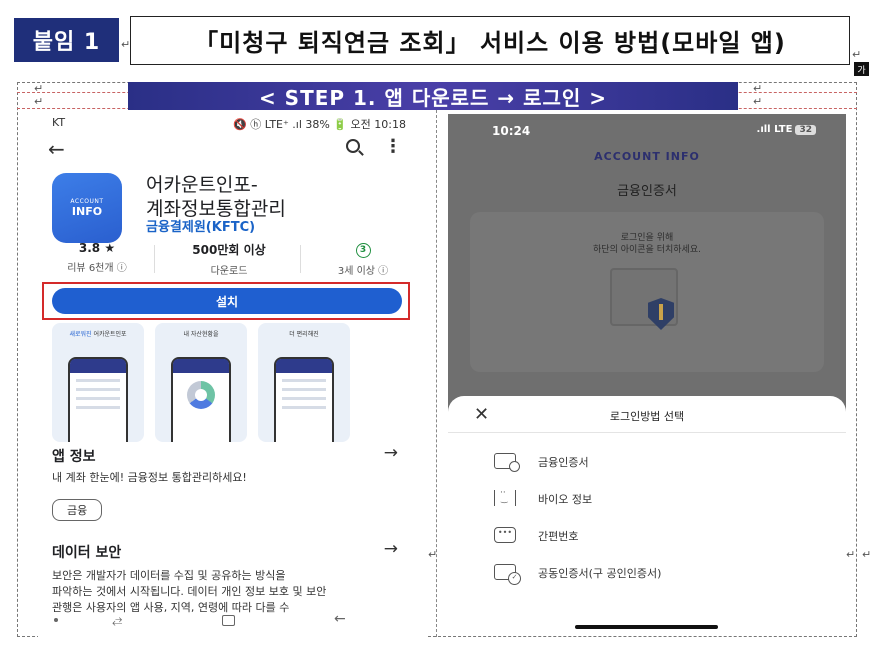 This screenshot has width=876, height=652. I want to click on joint-certificate-icon, so click(507, 574).